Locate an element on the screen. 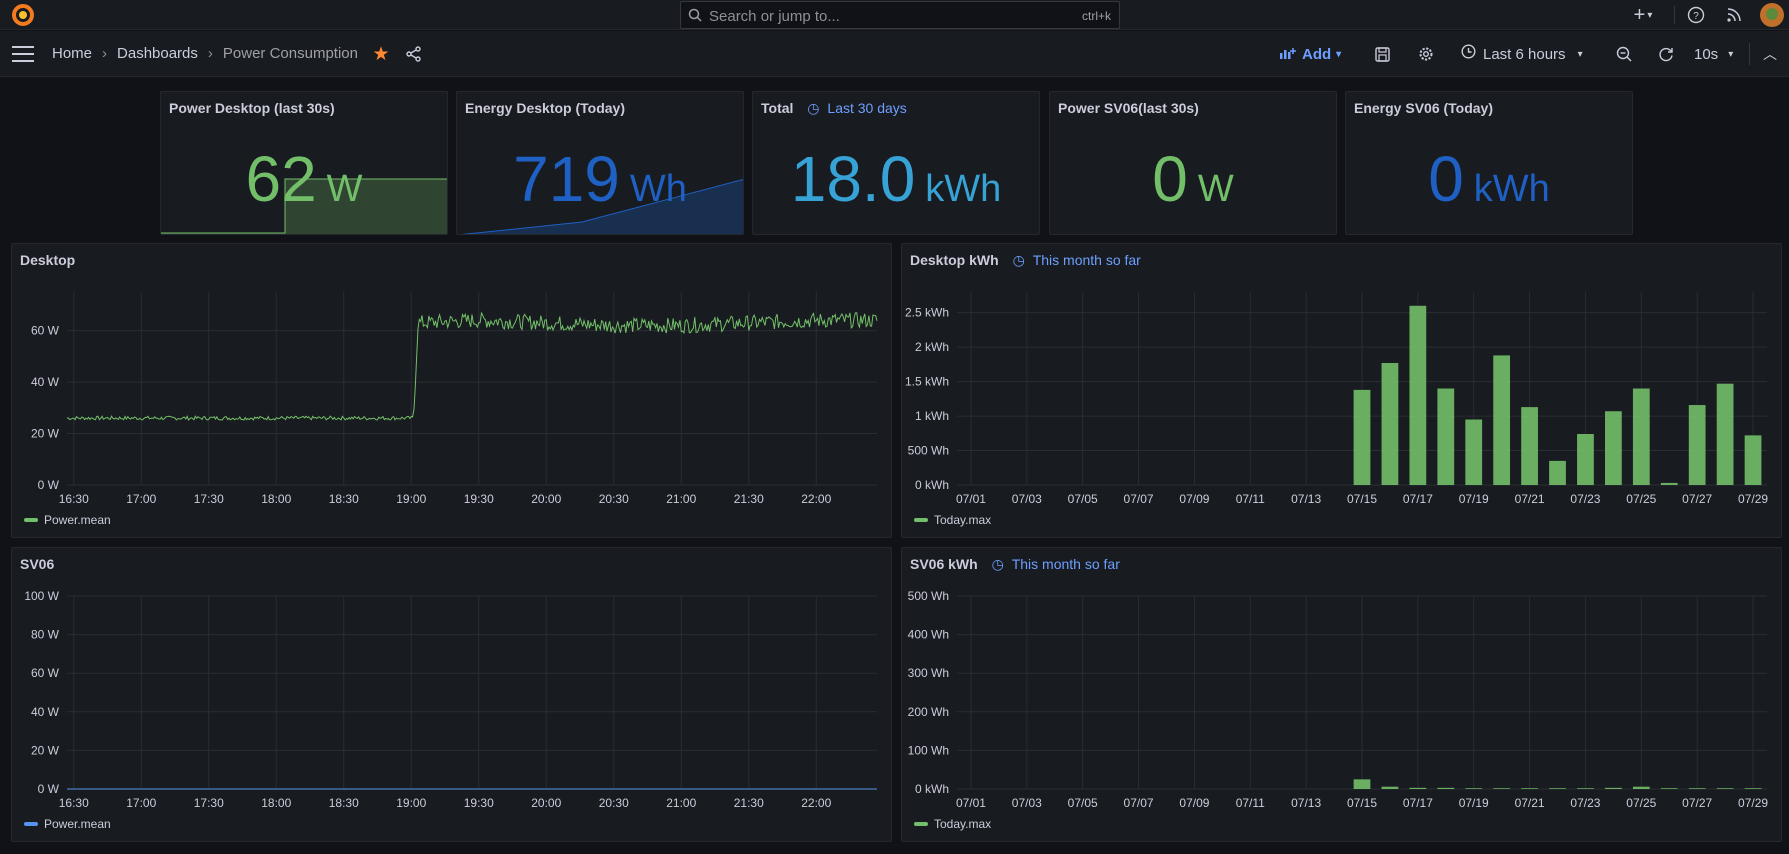  help-circle-icon: ? is located at coordinates (1696, 15).